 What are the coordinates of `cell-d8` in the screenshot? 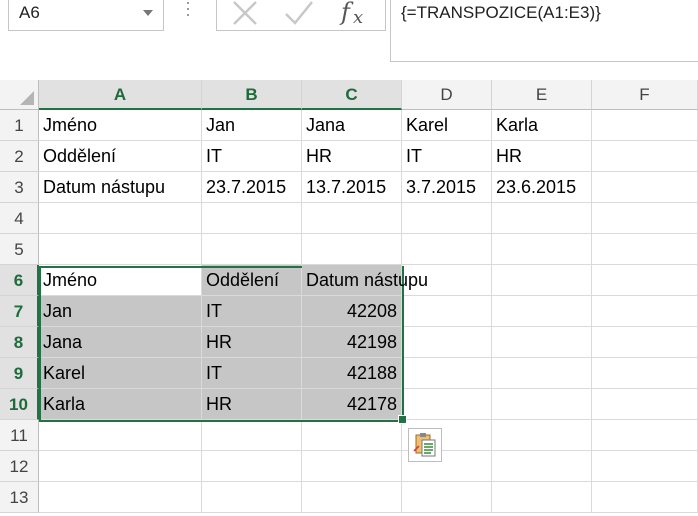 It's located at (447, 342).